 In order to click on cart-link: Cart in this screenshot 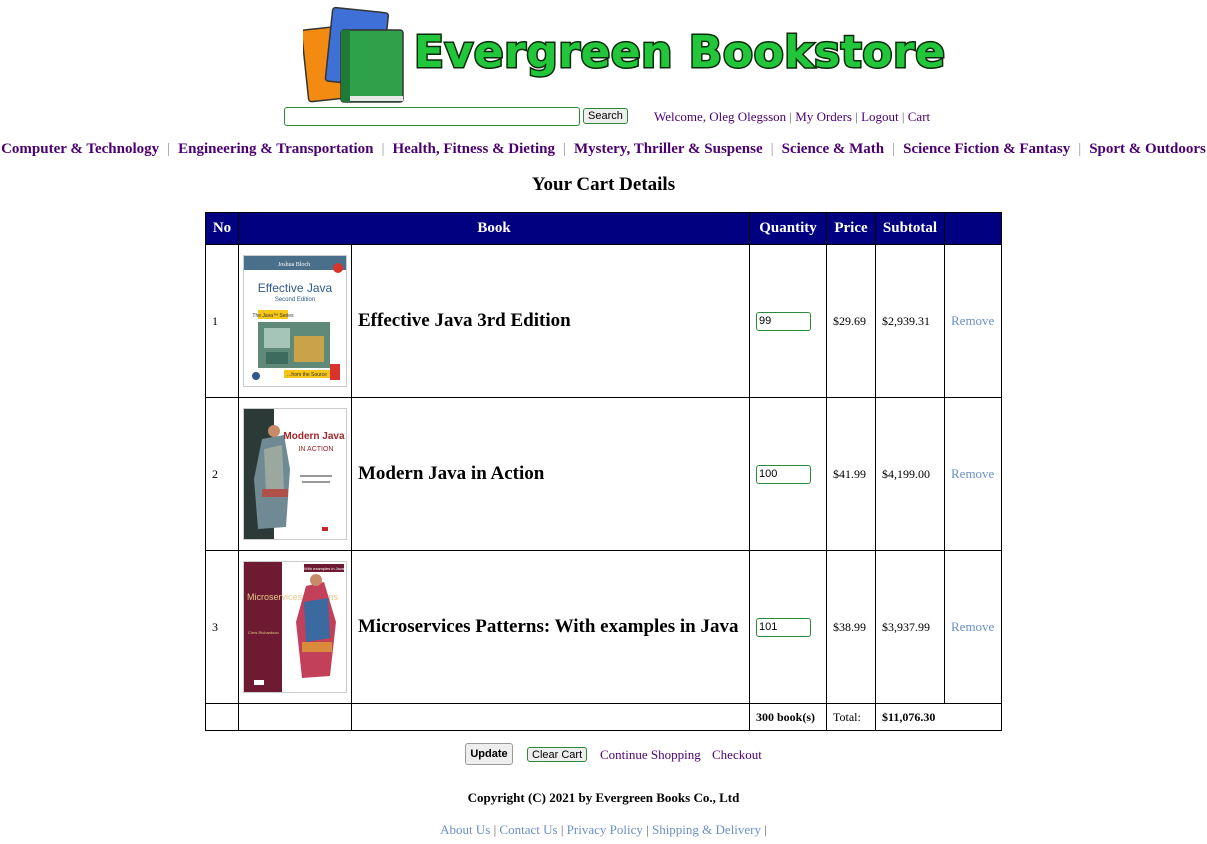, I will do `click(919, 116)`.